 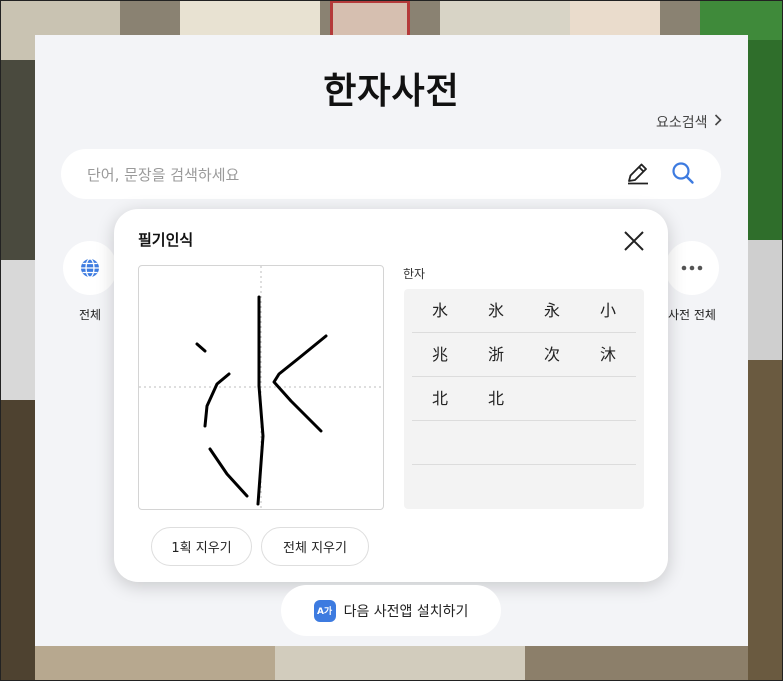 What do you see at coordinates (90, 268) in the screenshot?
I see `globe-icon` at bounding box center [90, 268].